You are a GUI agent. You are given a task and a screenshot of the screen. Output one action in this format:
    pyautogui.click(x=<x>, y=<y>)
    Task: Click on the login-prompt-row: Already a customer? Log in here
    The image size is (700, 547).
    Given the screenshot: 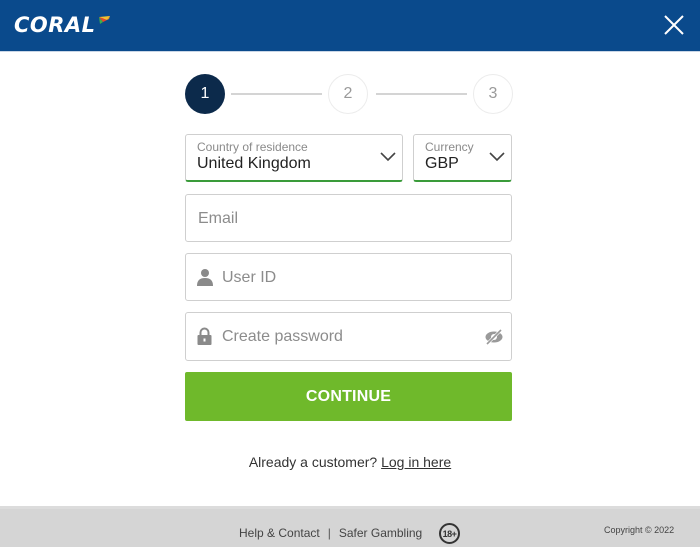 What is the action you would take?
    pyautogui.click(x=350, y=462)
    